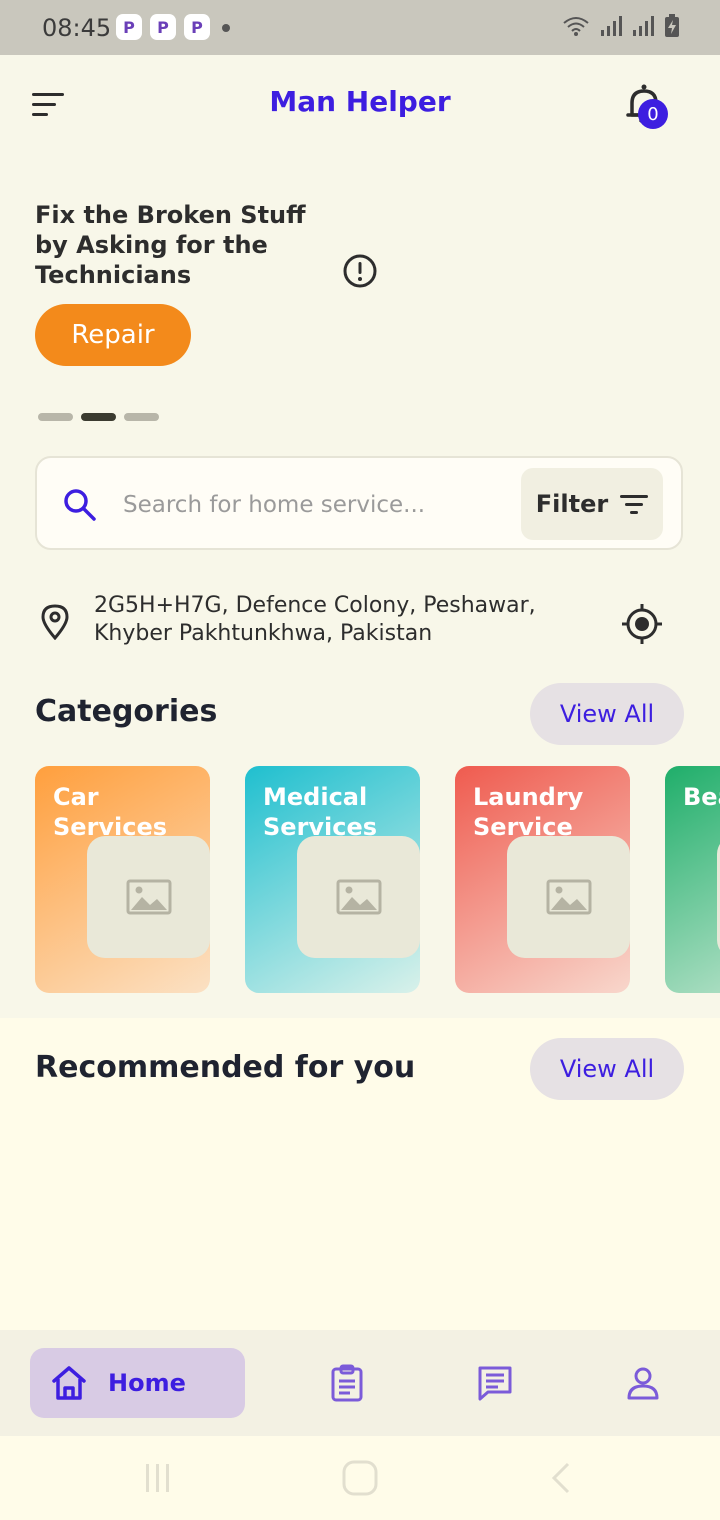 The image size is (720, 1520). What do you see at coordinates (110, 812) in the screenshot?
I see `category-label: Car Services` at bounding box center [110, 812].